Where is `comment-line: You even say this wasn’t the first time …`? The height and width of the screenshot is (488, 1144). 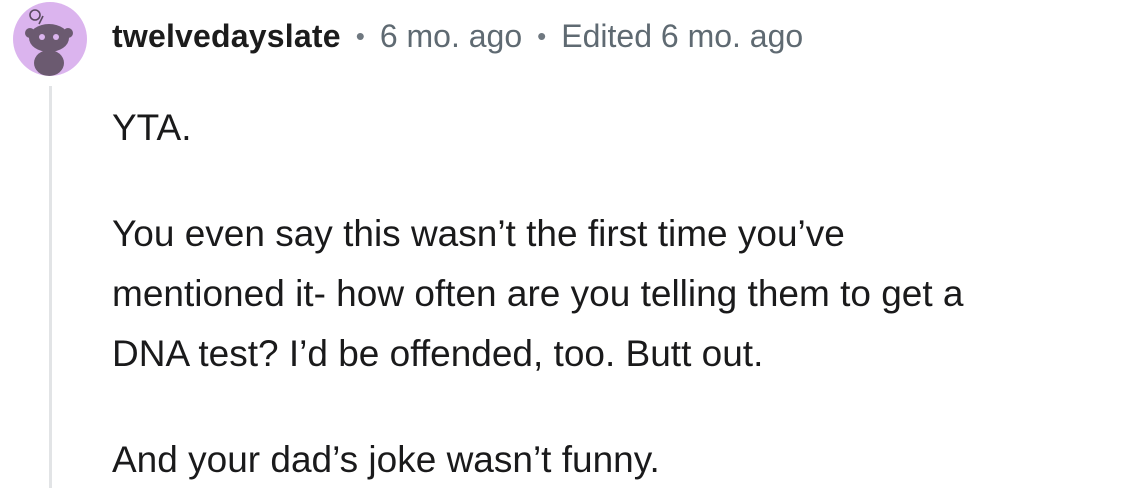 comment-line: You even say this wasn’t the first time … is located at coordinates (478, 233).